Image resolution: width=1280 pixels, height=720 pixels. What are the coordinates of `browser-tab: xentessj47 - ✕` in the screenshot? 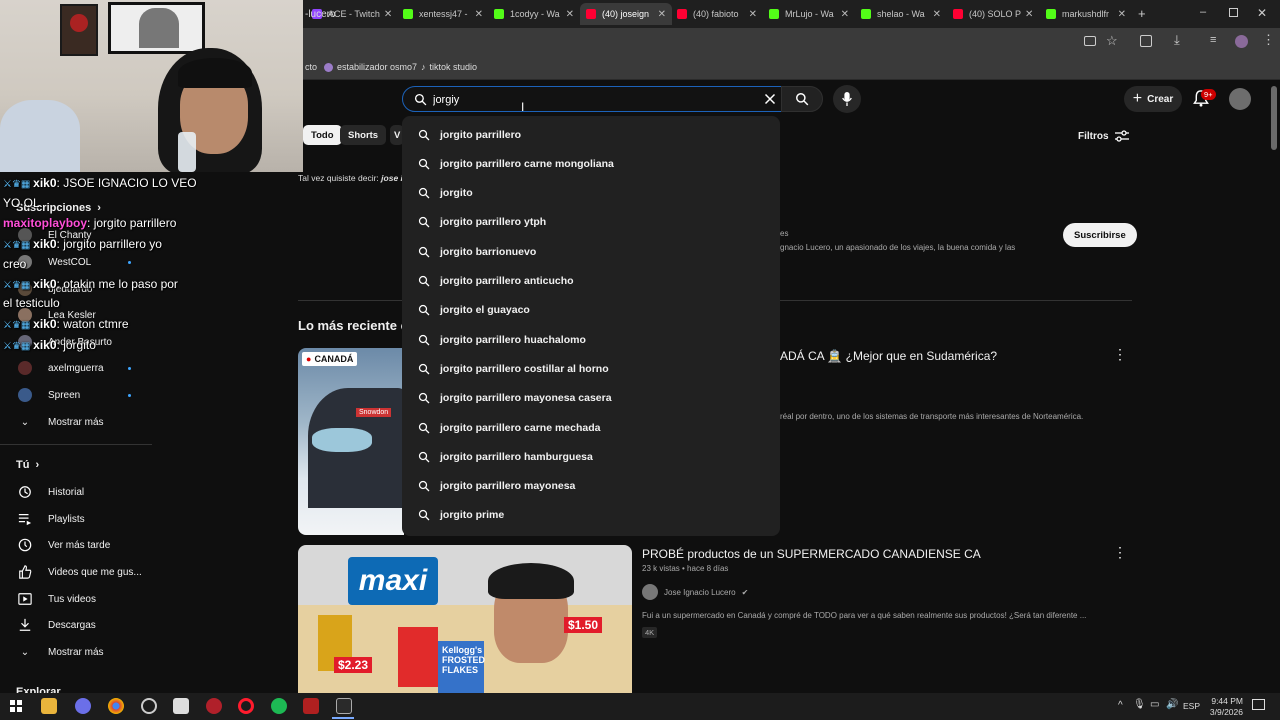 It's located at (443, 14).